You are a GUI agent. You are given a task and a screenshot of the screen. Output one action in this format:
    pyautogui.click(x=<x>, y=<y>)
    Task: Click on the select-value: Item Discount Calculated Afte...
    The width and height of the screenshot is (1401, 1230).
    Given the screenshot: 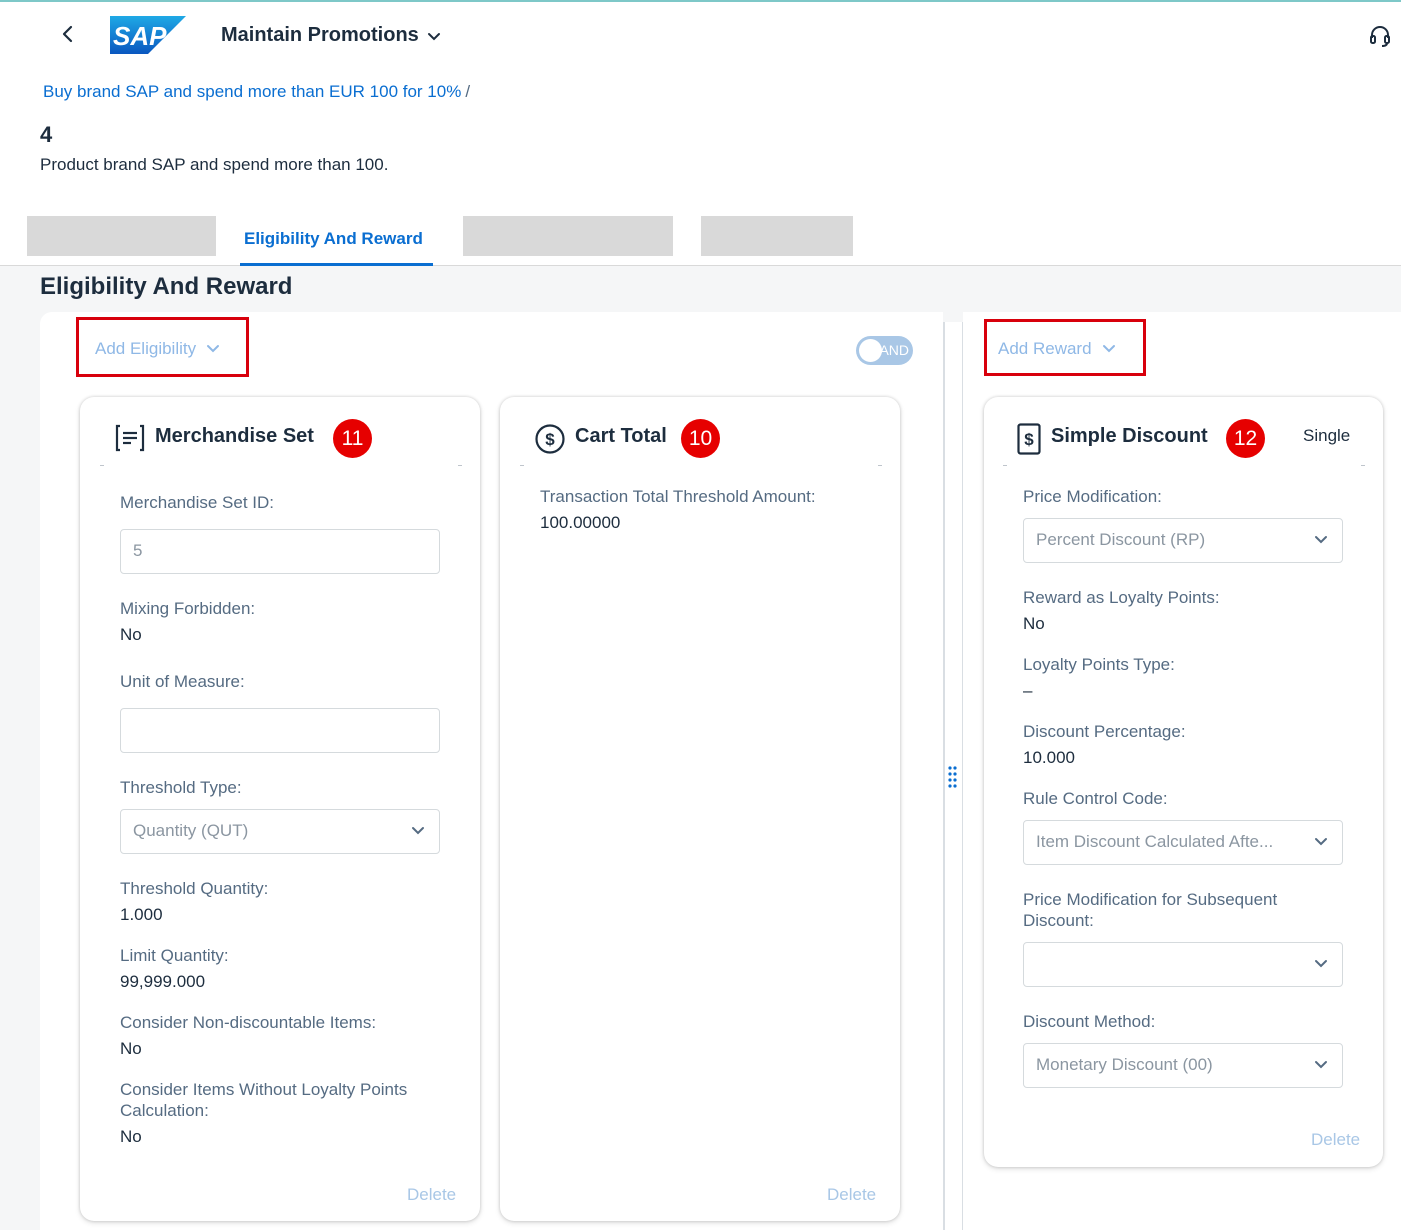 What is the action you would take?
    pyautogui.click(x=1155, y=841)
    